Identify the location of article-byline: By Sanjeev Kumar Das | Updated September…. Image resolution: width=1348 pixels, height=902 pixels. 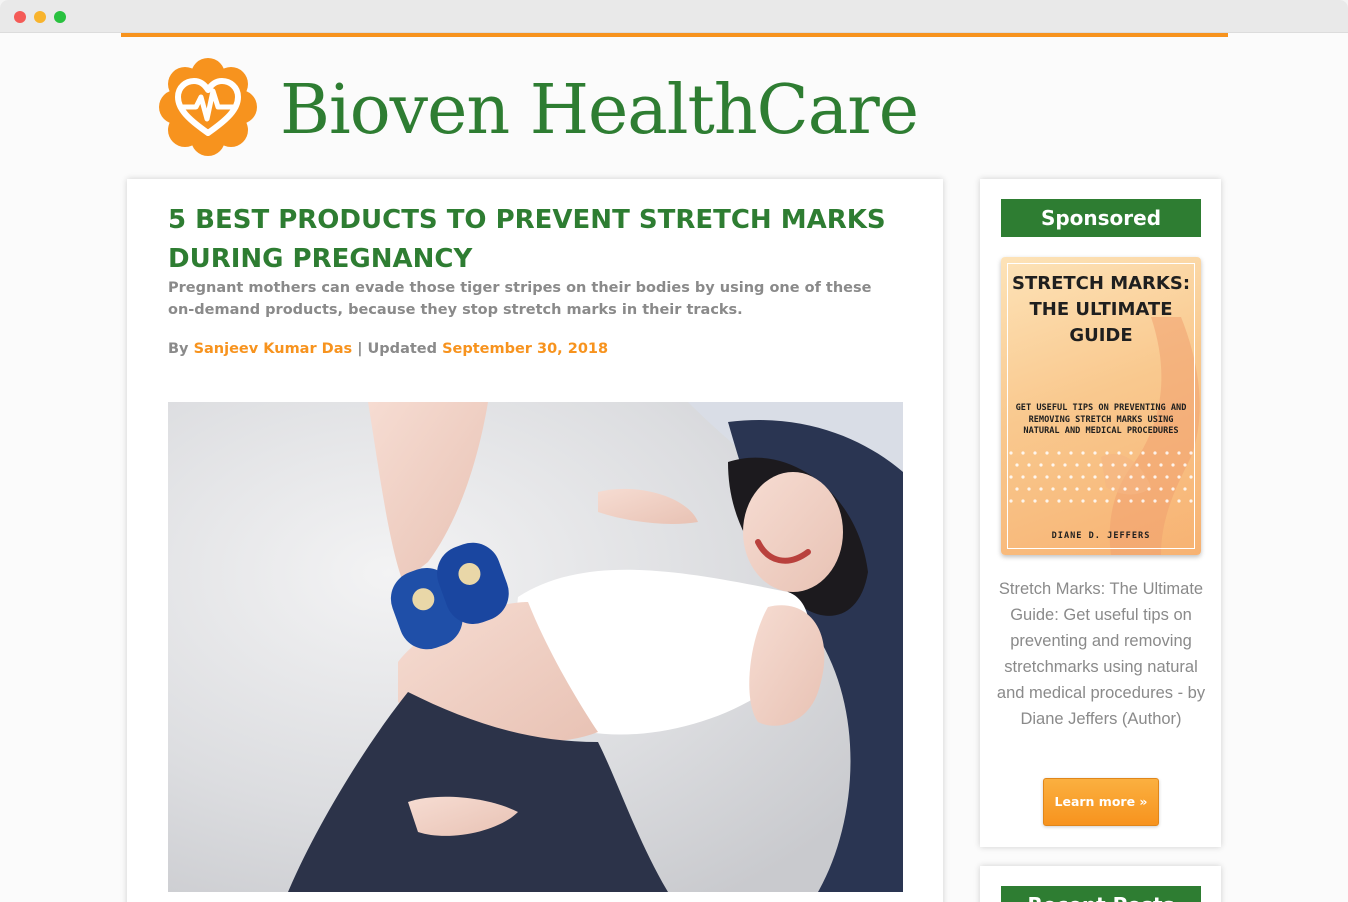
(388, 349).